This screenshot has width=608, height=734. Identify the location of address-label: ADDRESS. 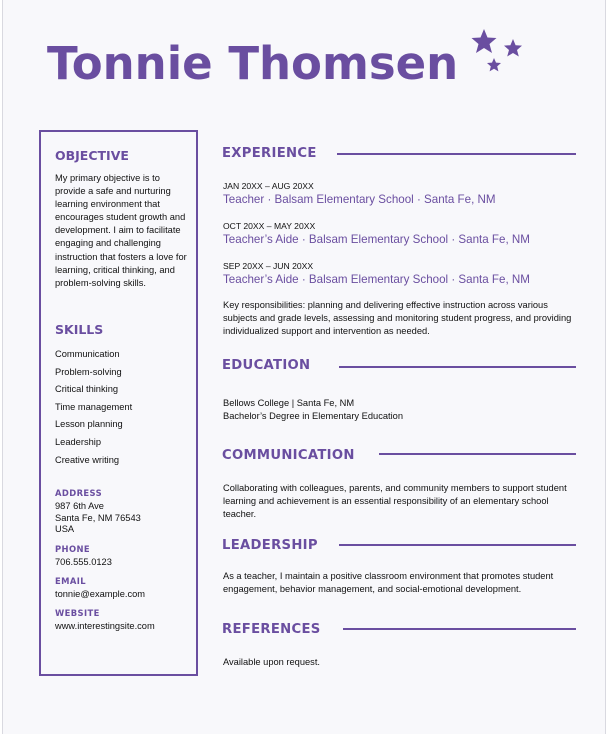
(79, 493).